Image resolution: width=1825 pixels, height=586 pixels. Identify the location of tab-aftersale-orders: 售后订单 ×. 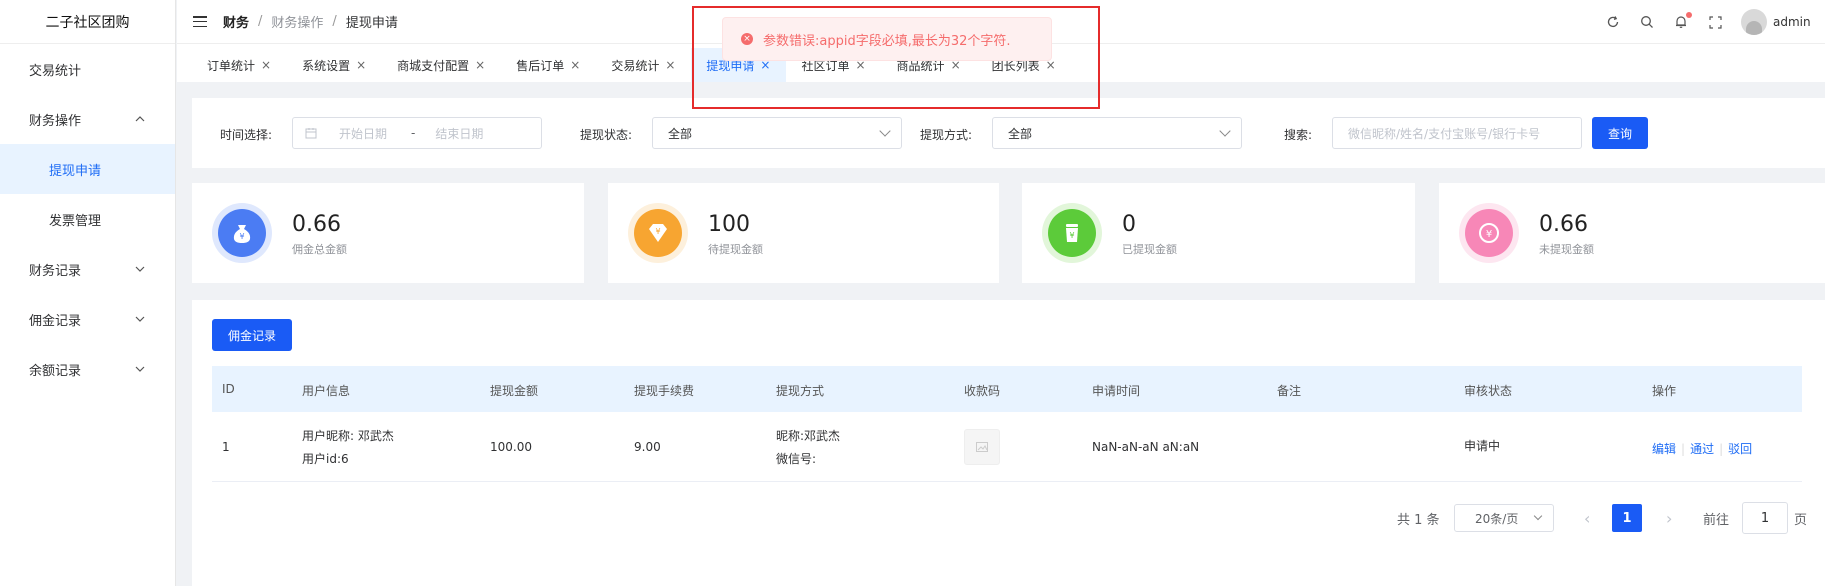
(548, 65).